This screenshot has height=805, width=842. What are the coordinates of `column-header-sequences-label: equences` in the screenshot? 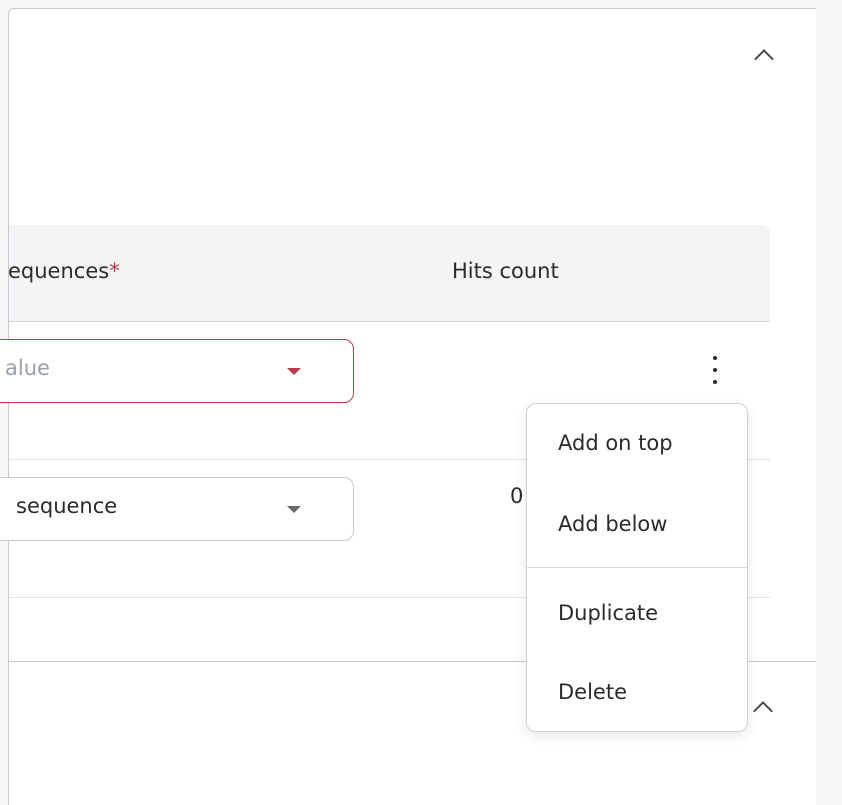 It's located at (59, 271).